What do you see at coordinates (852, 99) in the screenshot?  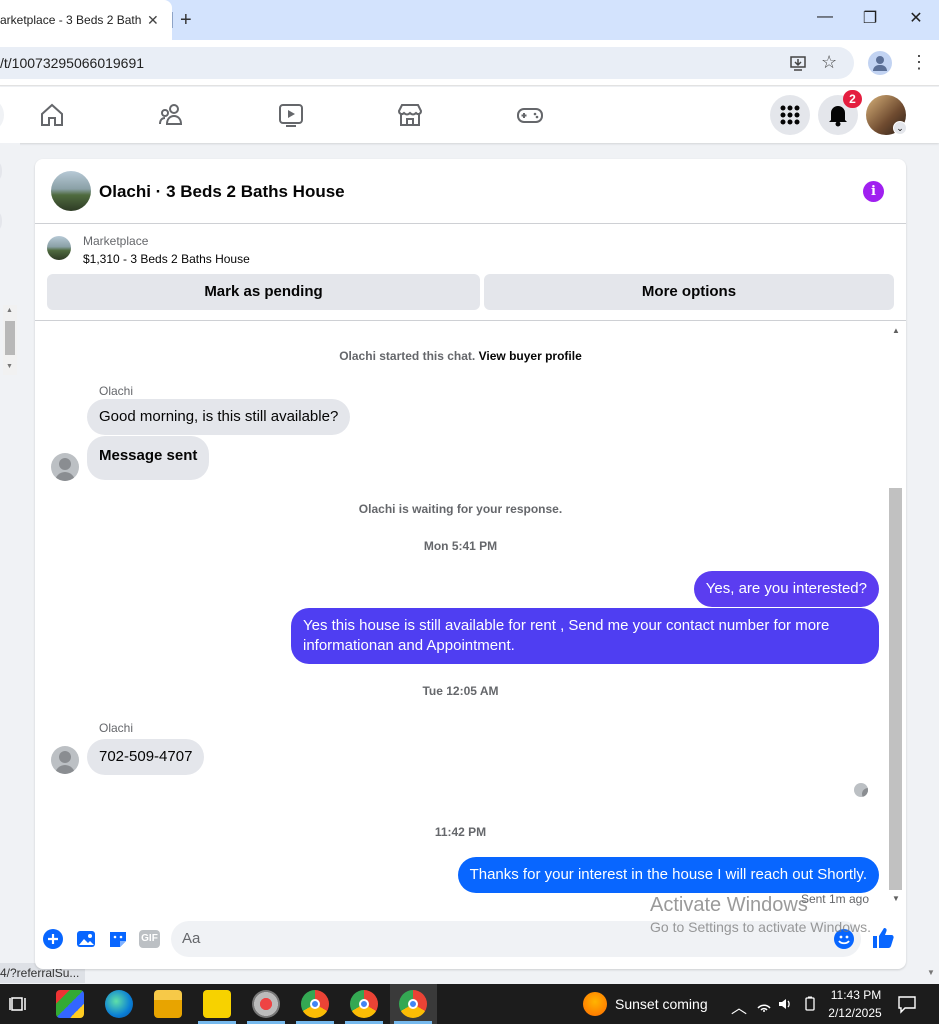 I see `notification-badge: 2` at bounding box center [852, 99].